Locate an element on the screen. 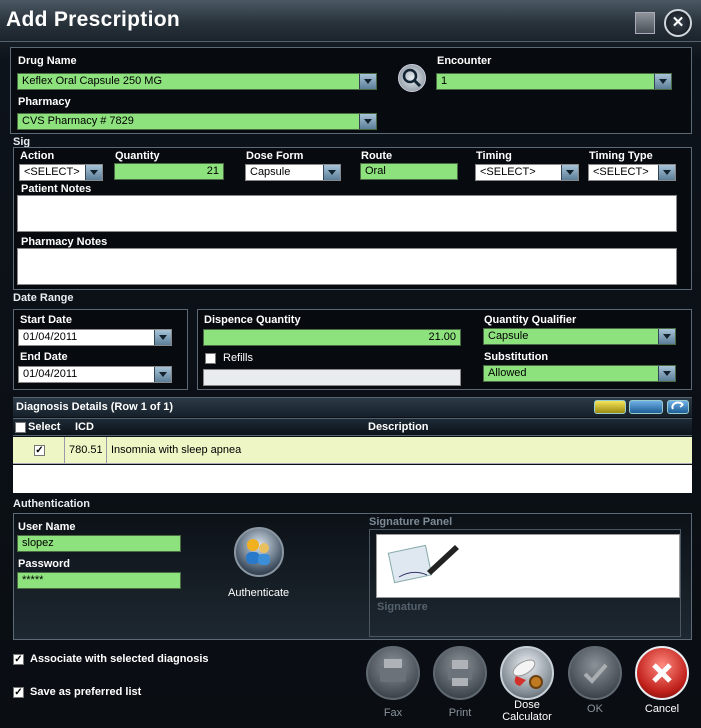 This screenshot has height=728, width=701. timing-label: Timing is located at coordinates (494, 156).